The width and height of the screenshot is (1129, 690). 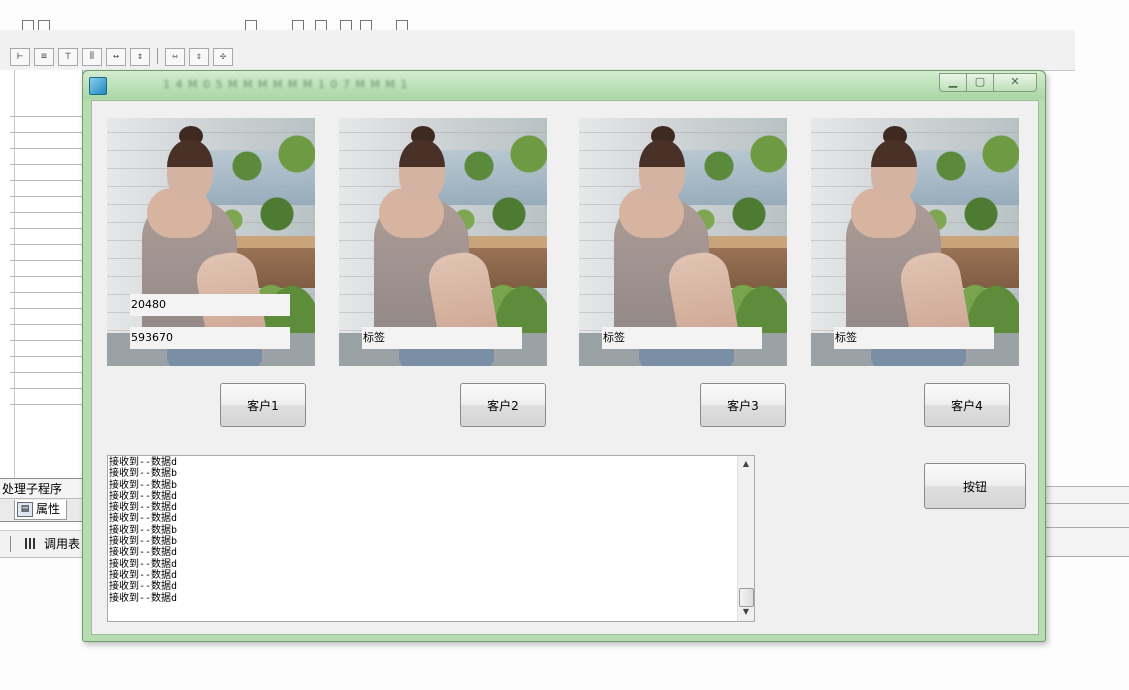 What do you see at coordinates (746, 464) in the screenshot?
I see `scroll-up-icon: ▲` at bounding box center [746, 464].